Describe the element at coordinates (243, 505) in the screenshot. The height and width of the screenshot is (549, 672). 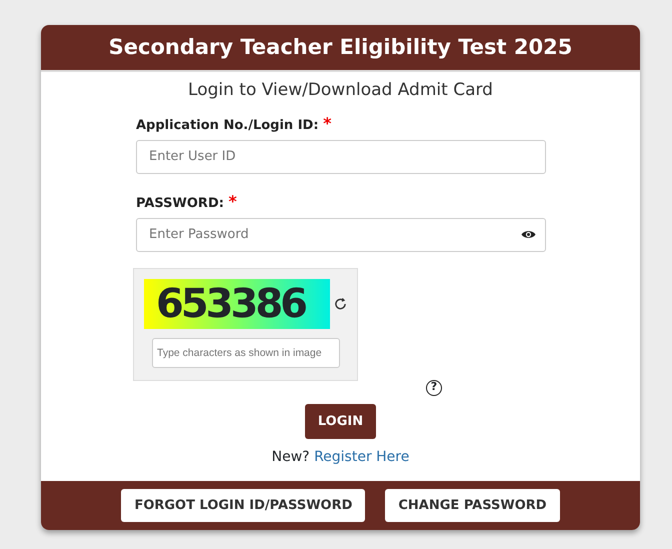
I see `footer-button: FORGOT LOGIN ID/PASSWORD` at that location.